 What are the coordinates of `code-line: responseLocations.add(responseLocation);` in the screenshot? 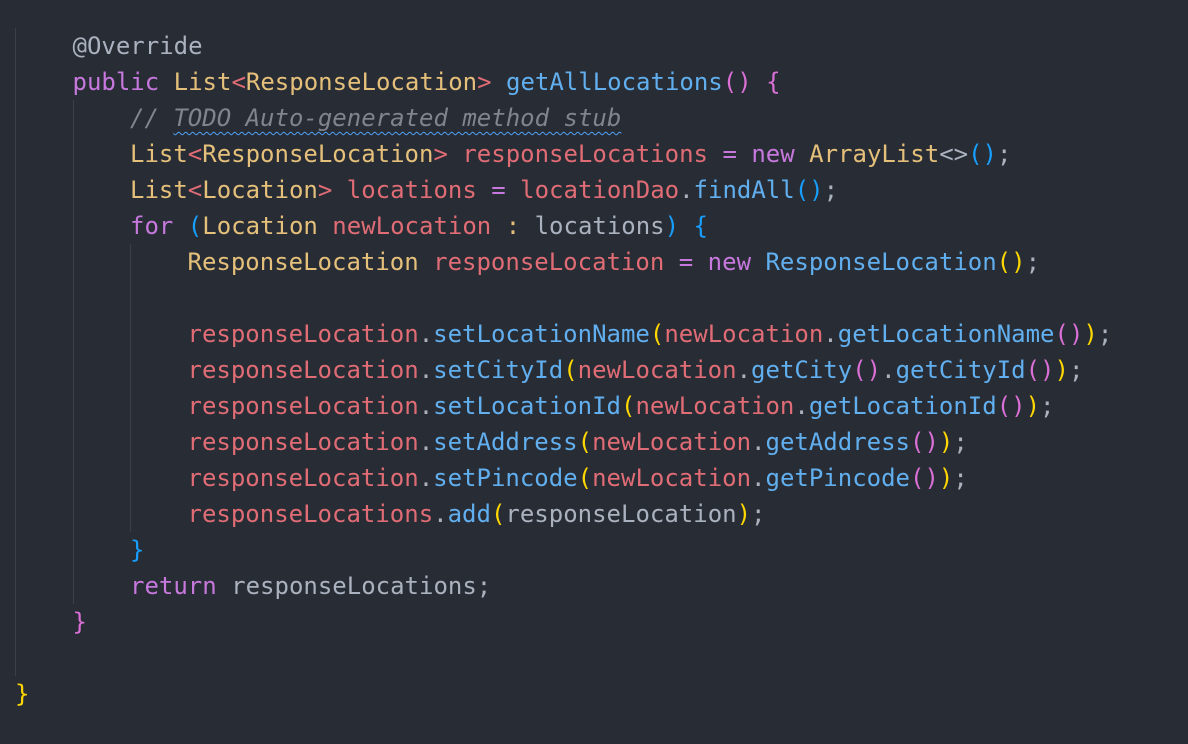 It's located at (477, 514).